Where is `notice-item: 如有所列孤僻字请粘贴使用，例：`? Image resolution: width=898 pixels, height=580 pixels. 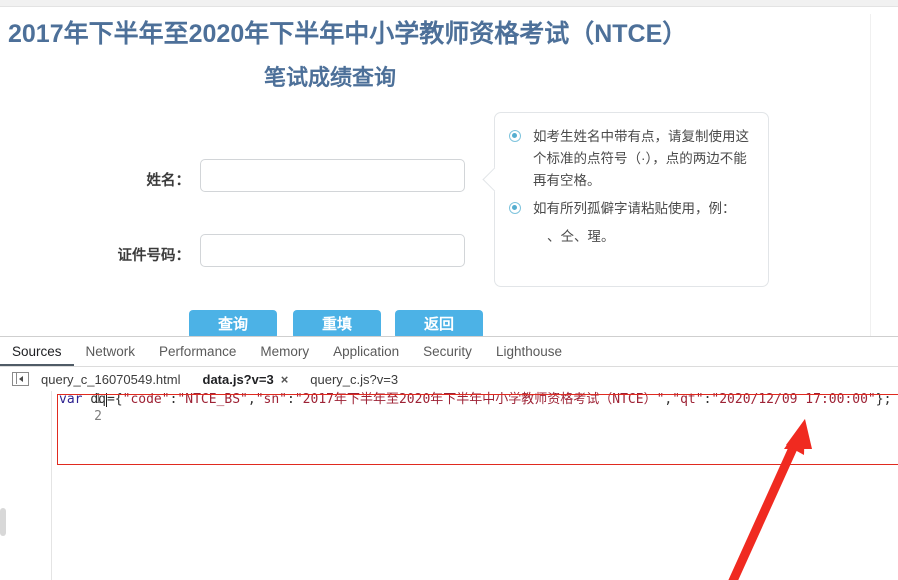 notice-item: 如有所列孤僻字请粘贴使用，例： is located at coordinates (633, 209).